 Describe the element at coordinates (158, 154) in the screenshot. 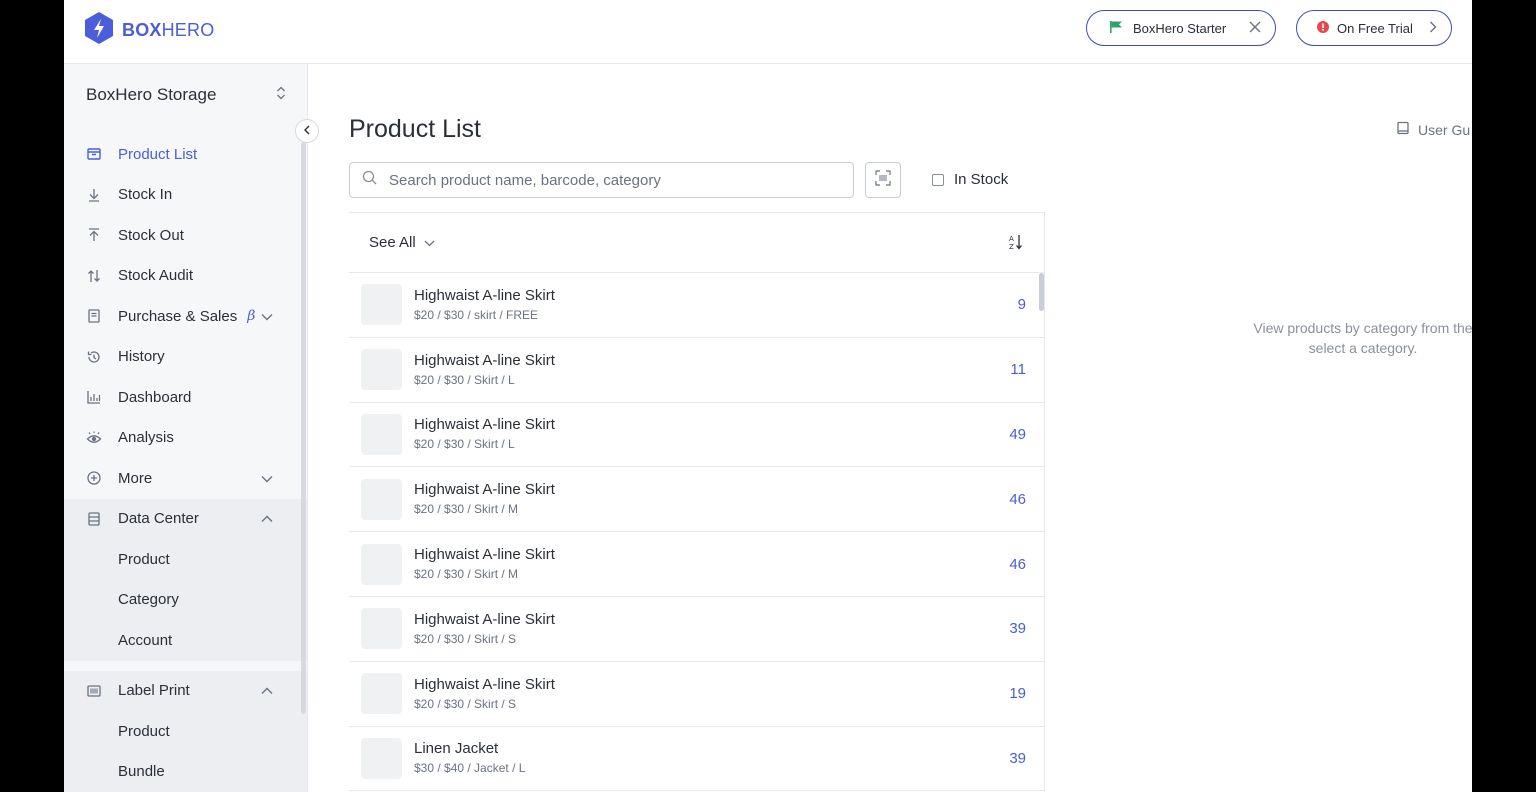

I see `sidebar-item-label: Product List` at that location.